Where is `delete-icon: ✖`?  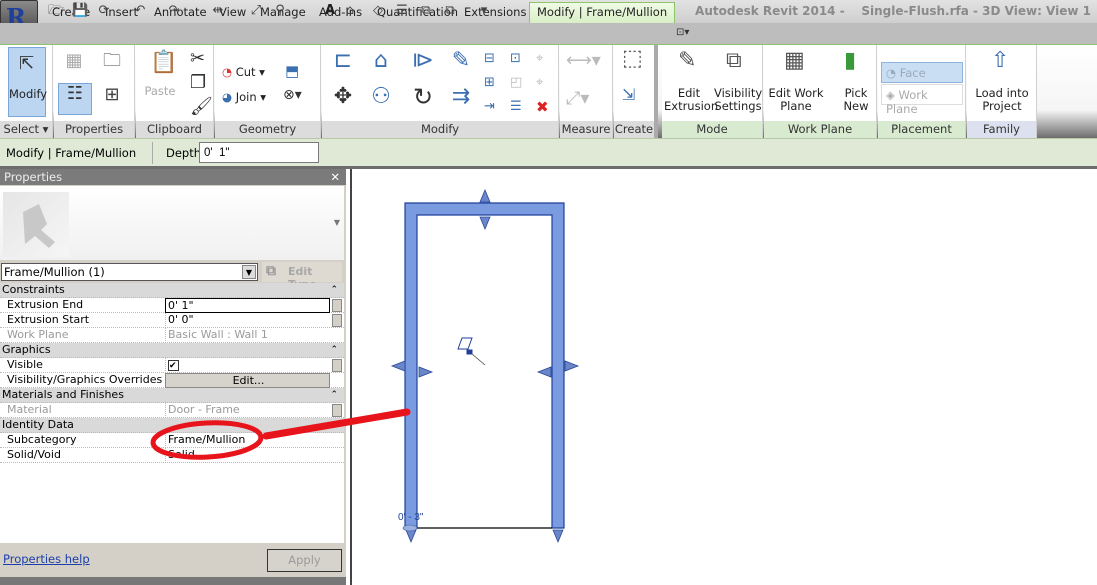
delete-icon: ✖ is located at coordinates (542, 107).